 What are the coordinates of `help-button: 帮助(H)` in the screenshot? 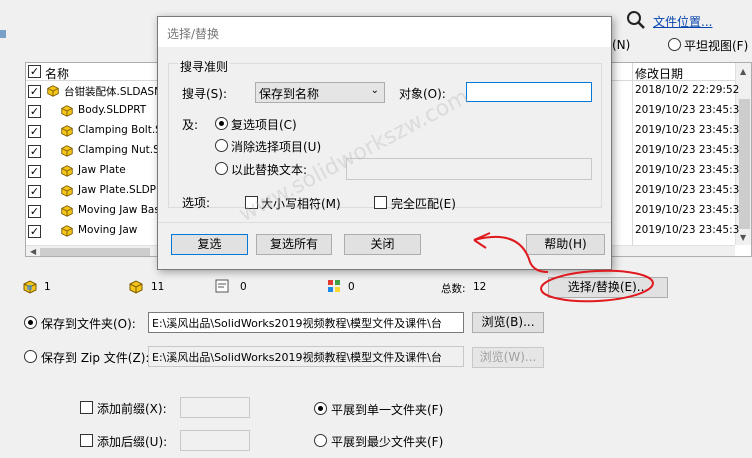 It's located at (565, 244).